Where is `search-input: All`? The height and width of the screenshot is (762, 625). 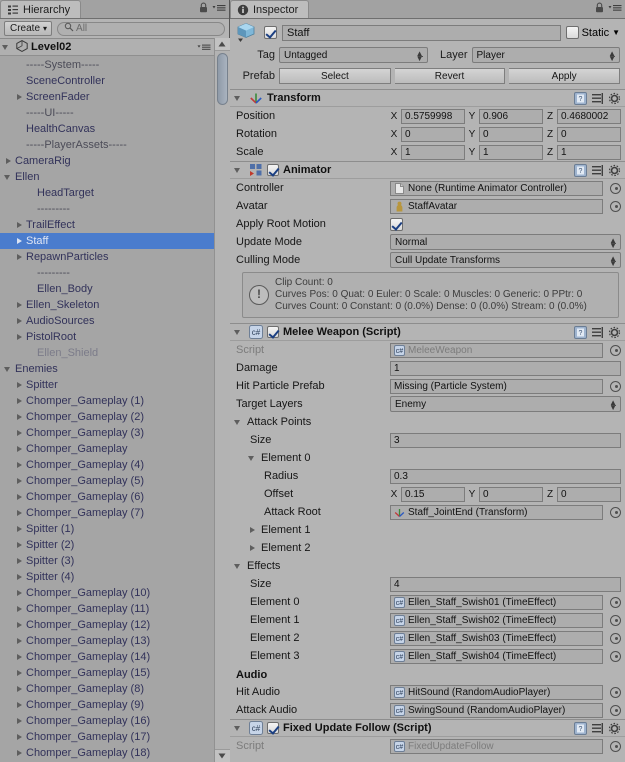 search-input: All is located at coordinates (141, 28).